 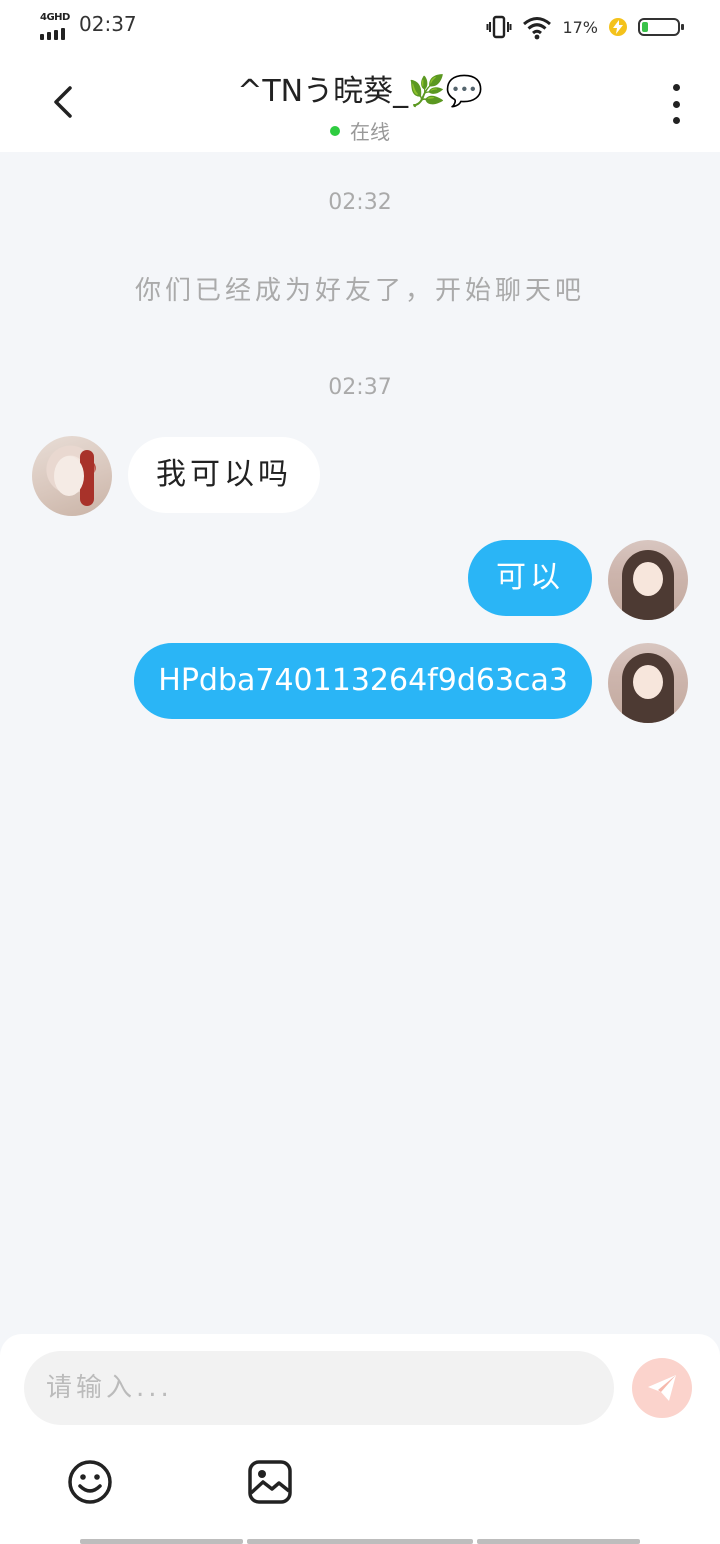 What do you see at coordinates (335, 130) in the screenshot?
I see `online-dot` at bounding box center [335, 130].